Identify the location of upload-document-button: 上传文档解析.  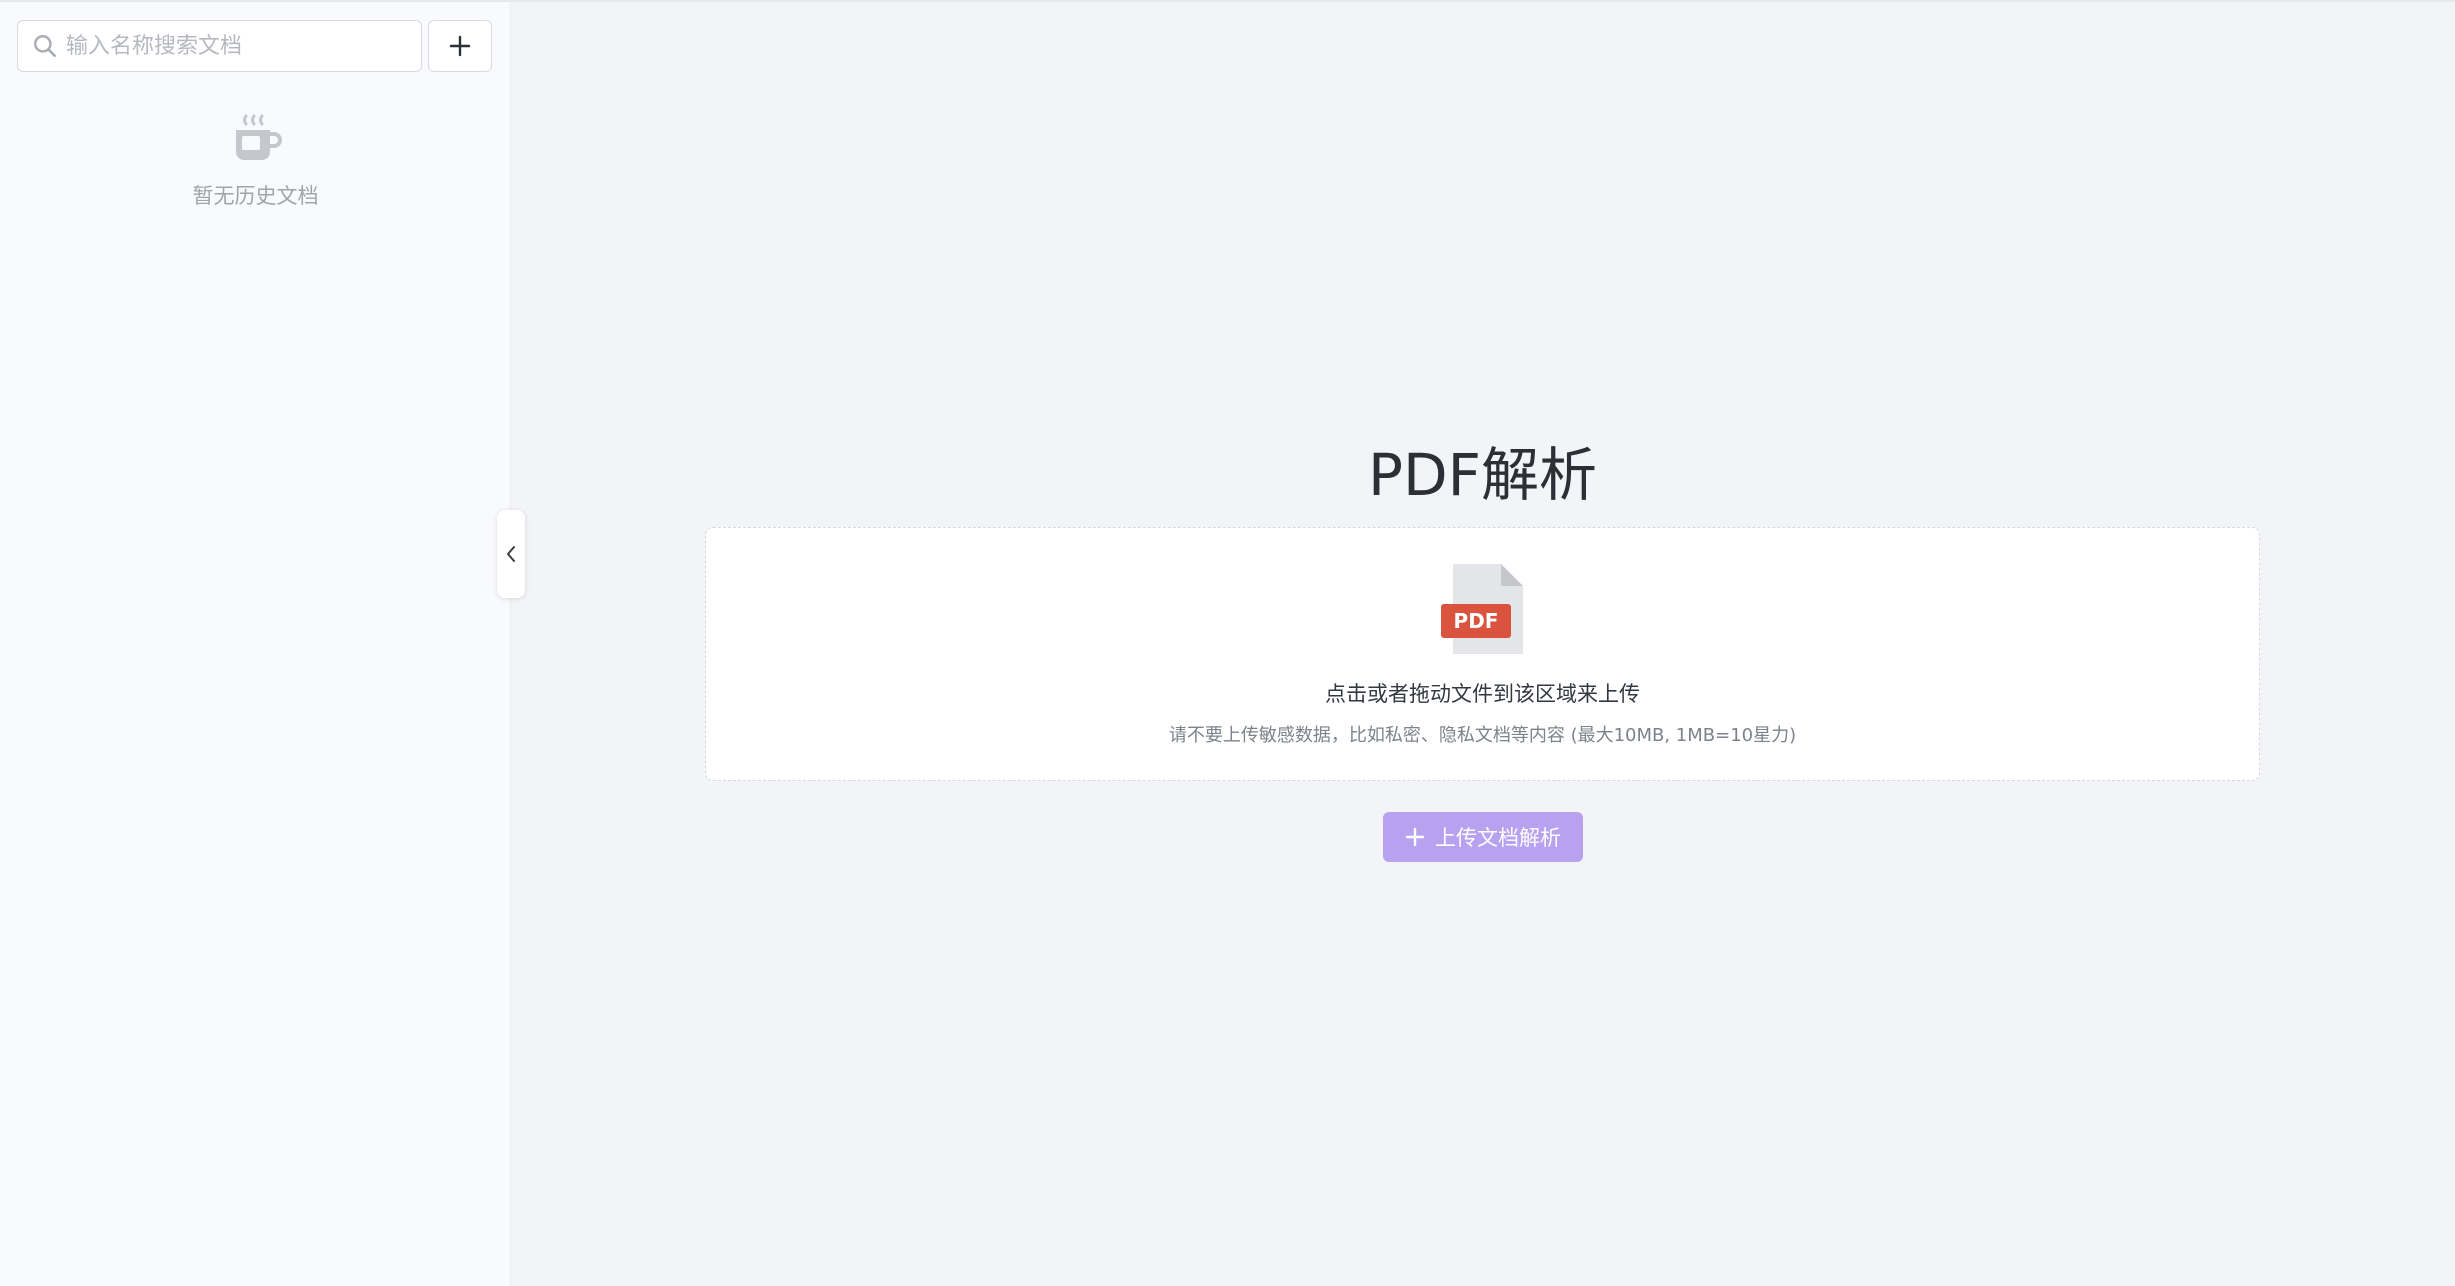
(1483, 837).